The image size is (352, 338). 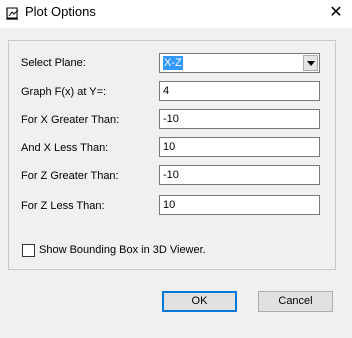 What do you see at coordinates (239, 63) in the screenshot?
I see `select-plane-dropdown: X-Z` at bounding box center [239, 63].